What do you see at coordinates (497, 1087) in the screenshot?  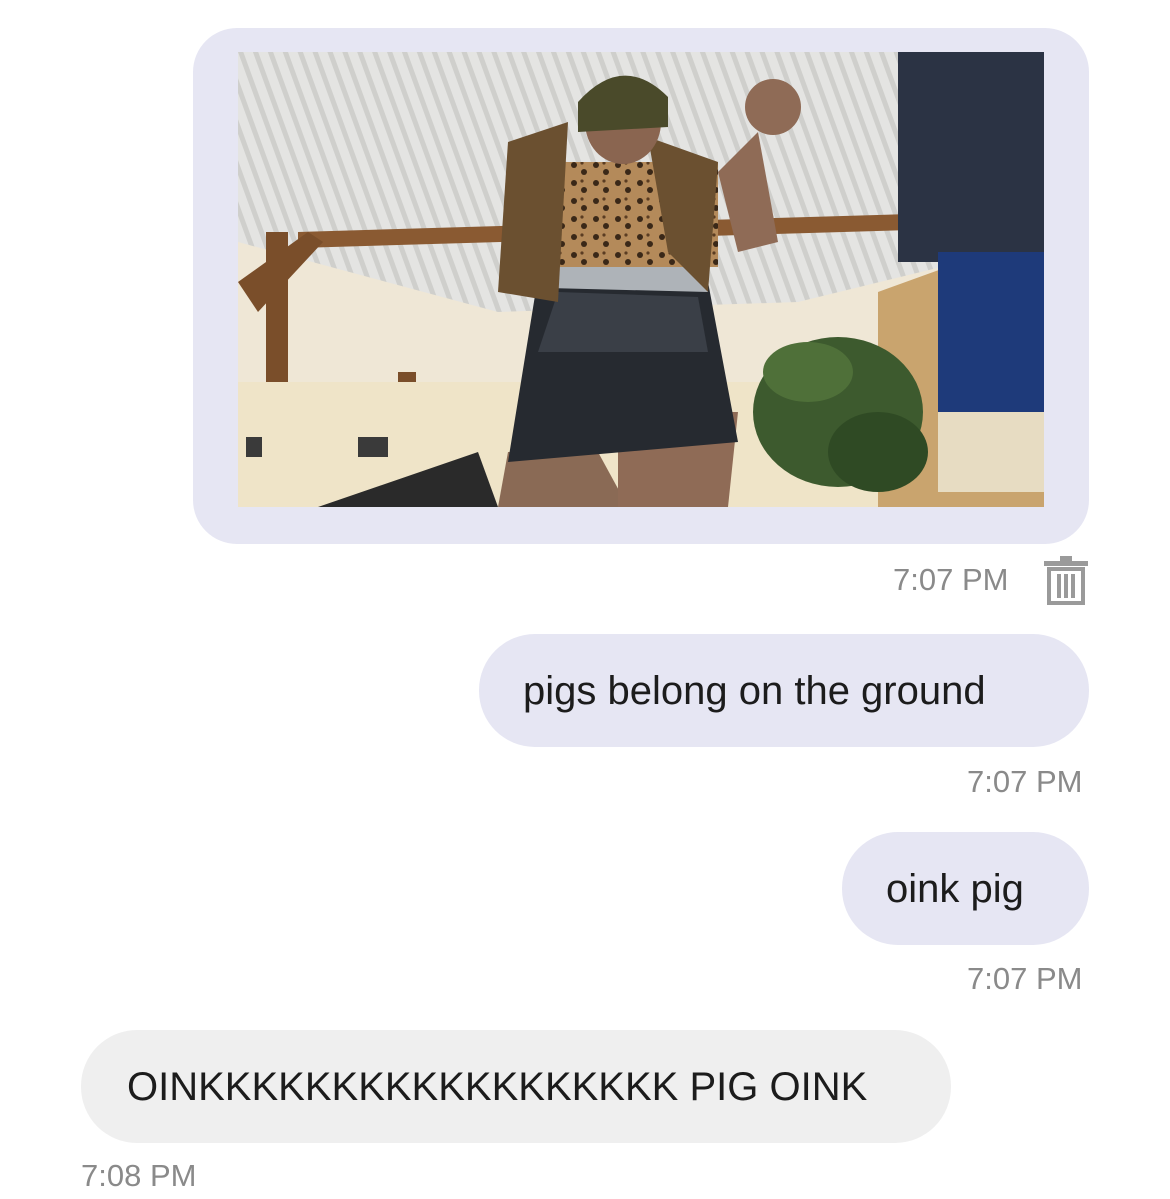 I see `message-text: OINKKKKKKKKKKKKKKKKKK PIG OINK` at bounding box center [497, 1087].